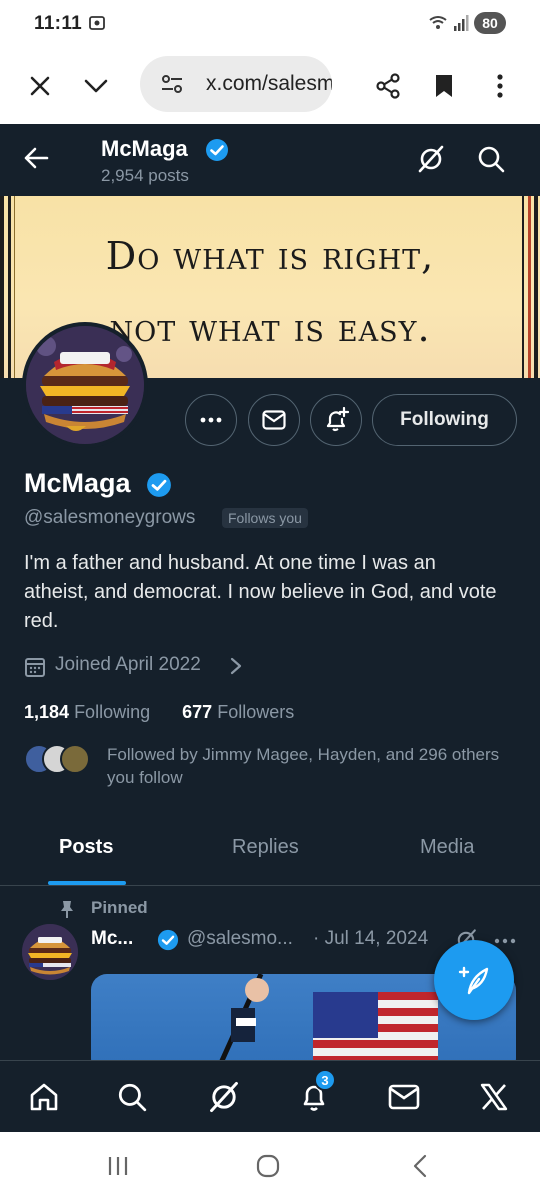 The image size is (540, 1200). I want to click on post-date: · Jul 14, 2024, so click(370, 939).